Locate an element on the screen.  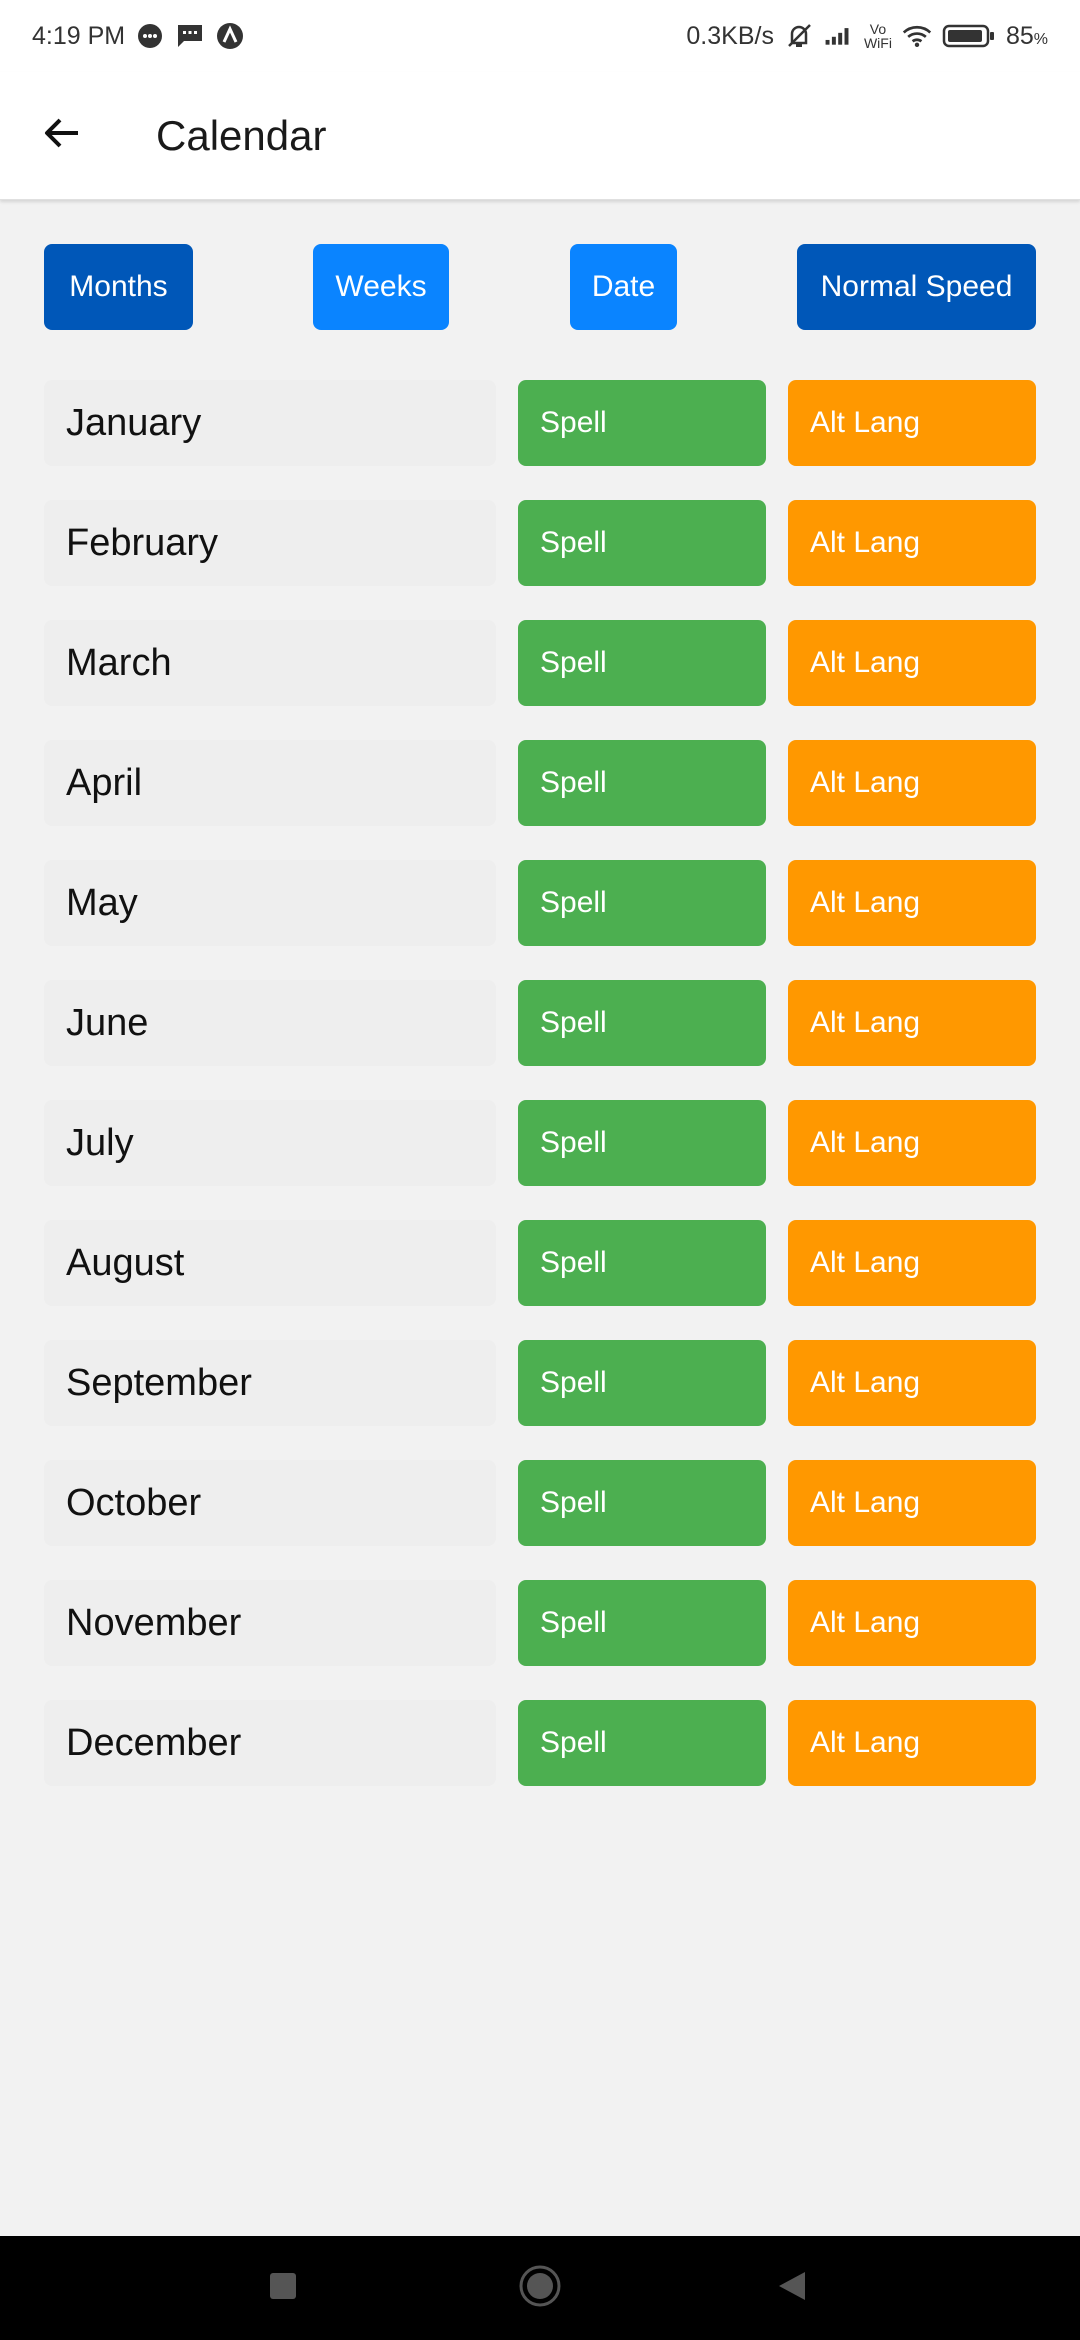
app-bar: Calendar is located at coordinates (540, 136).